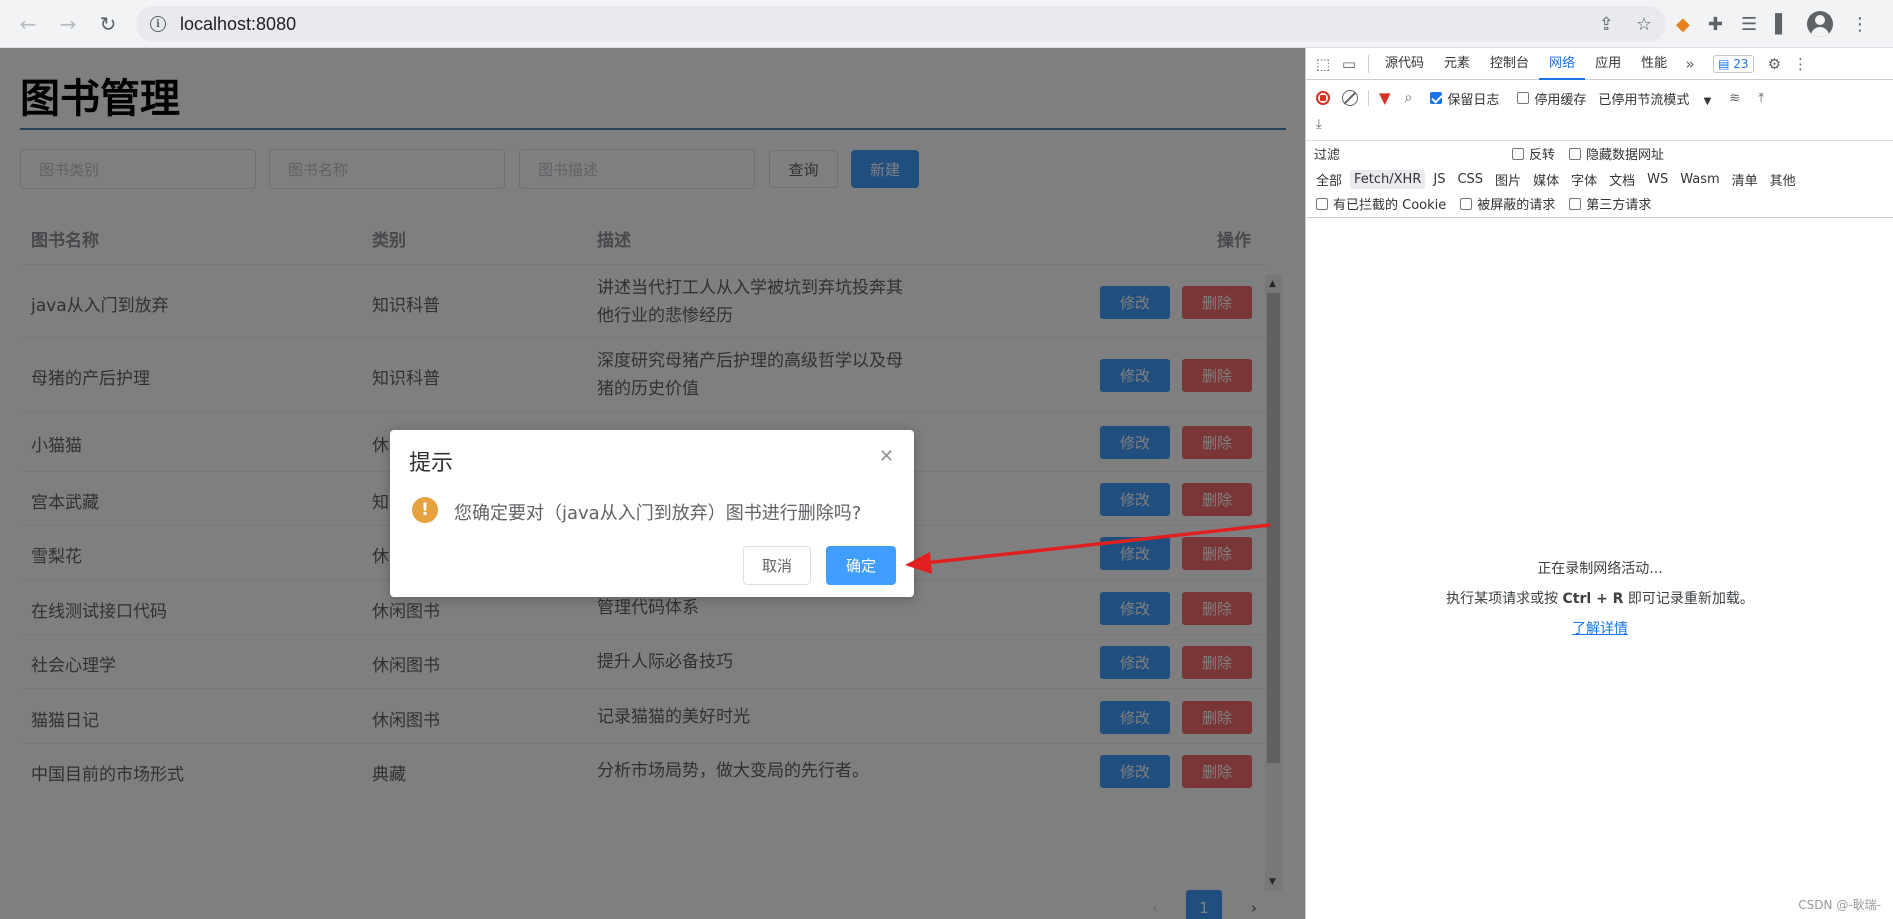 Image resolution: width=1893 pixels, height=919 pixels. What do you see at coordinates (1734, 98) in the screenshot?
I see `network-conditions-icon: ≋` at bounding box center [1734, 98].